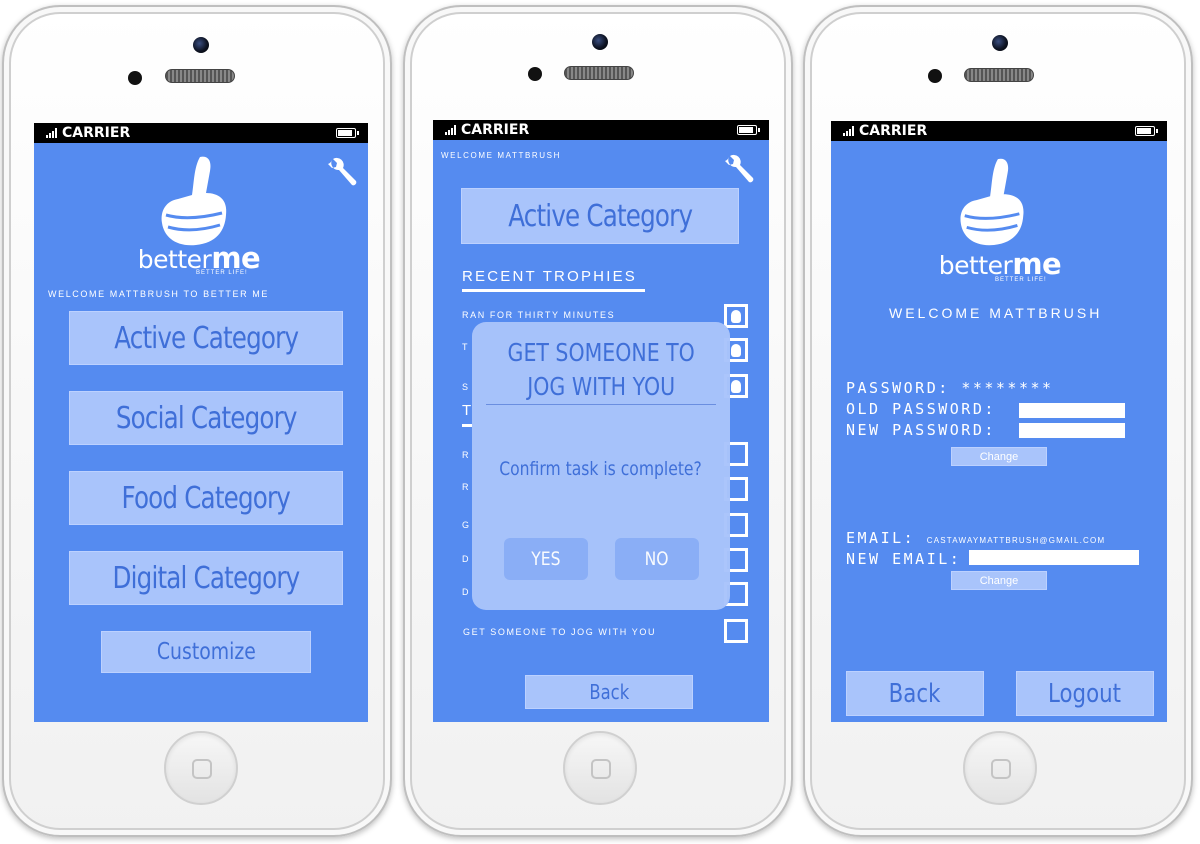 This screenshot has height=844, width=1200. Describe the element at coordinates (921, 409) in the screenshot. I see `old-password-label: OLD PASSWORD:` at that location.